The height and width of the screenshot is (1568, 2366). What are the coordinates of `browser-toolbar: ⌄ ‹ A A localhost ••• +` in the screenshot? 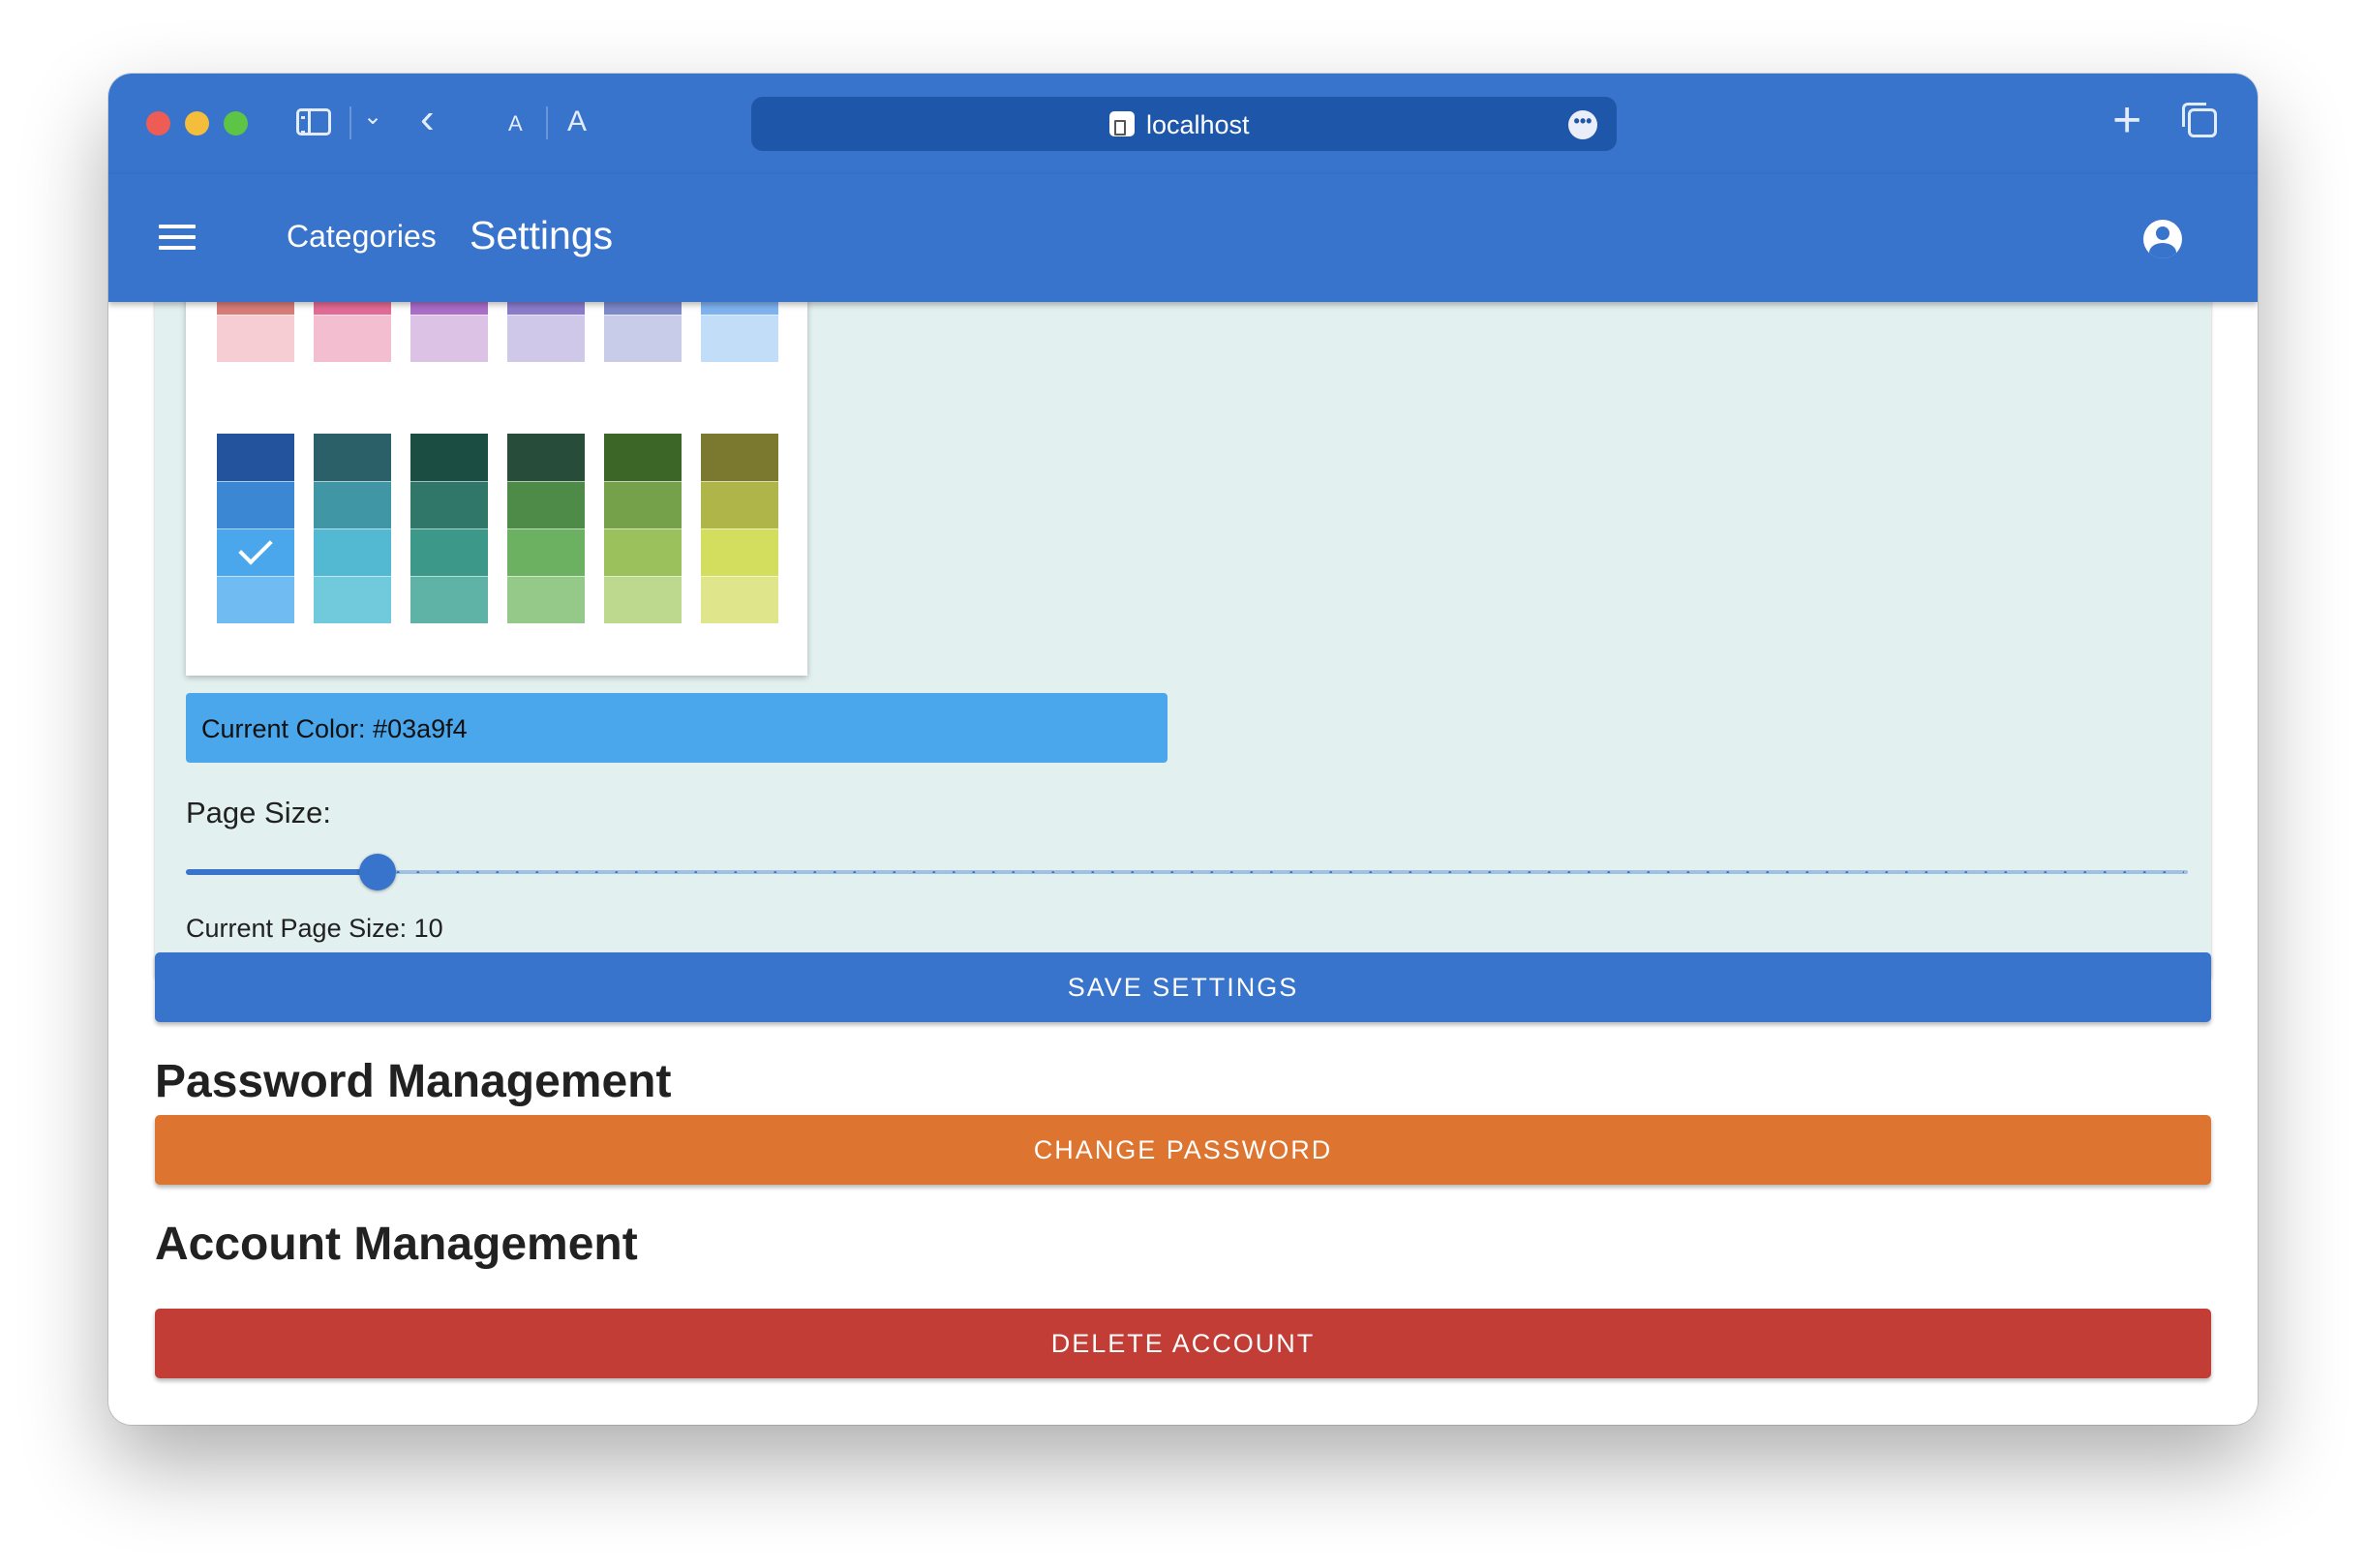 It's located at (1183, 124).